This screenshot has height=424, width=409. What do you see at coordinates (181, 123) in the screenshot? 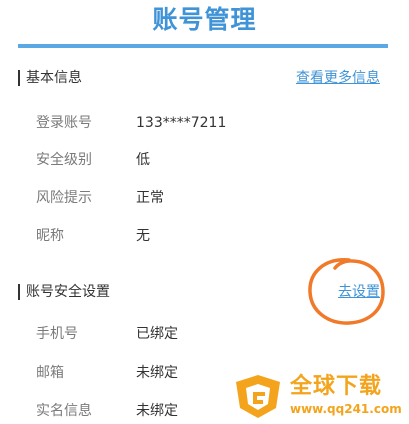
I see `row-value: 133****7211` at bounding box center [181, 123].